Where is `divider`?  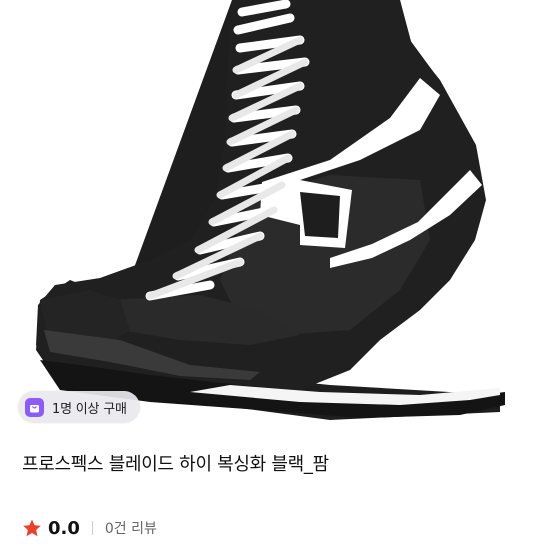 divider is located at coordinates (92, 528).